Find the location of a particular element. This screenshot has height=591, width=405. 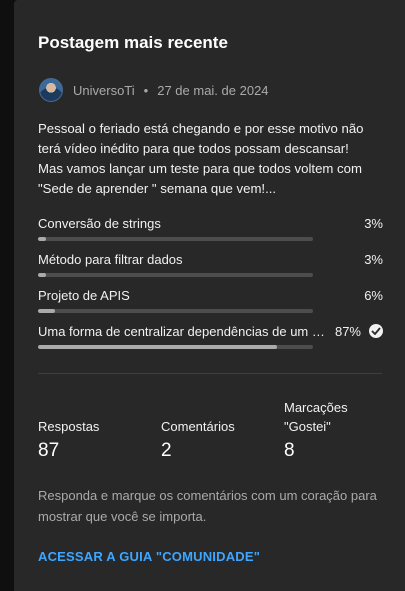

poll-option-label: Projeto de APIS is located at coordinates (84, 295).